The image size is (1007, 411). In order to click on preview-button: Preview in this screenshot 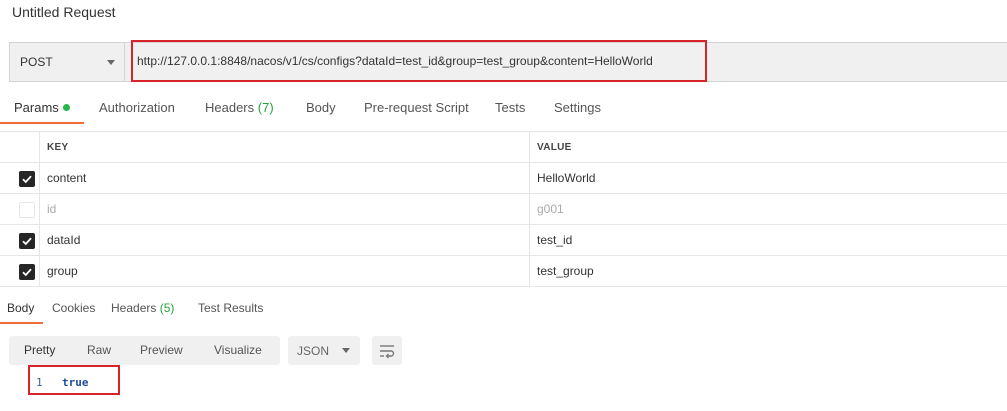, I will do `click(161, 350)`.